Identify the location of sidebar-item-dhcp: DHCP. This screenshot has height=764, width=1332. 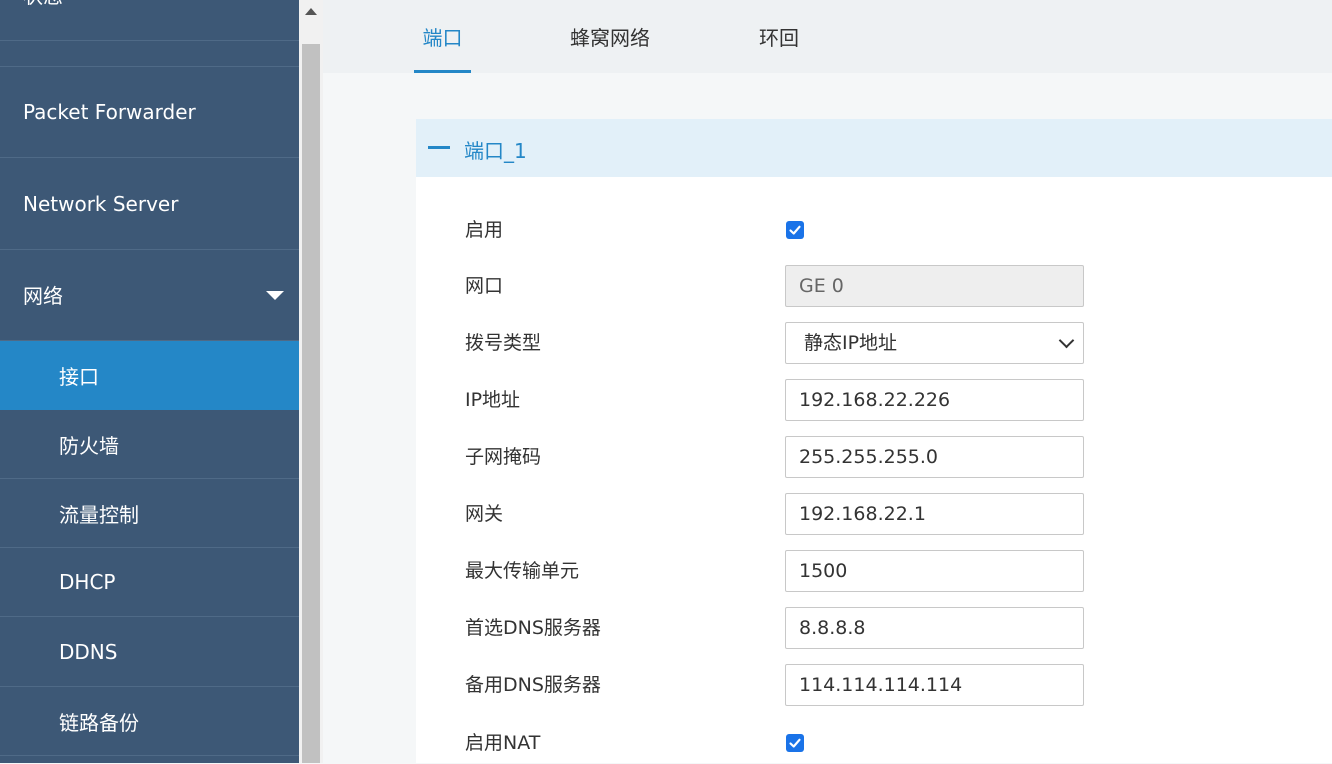
(149, 582).